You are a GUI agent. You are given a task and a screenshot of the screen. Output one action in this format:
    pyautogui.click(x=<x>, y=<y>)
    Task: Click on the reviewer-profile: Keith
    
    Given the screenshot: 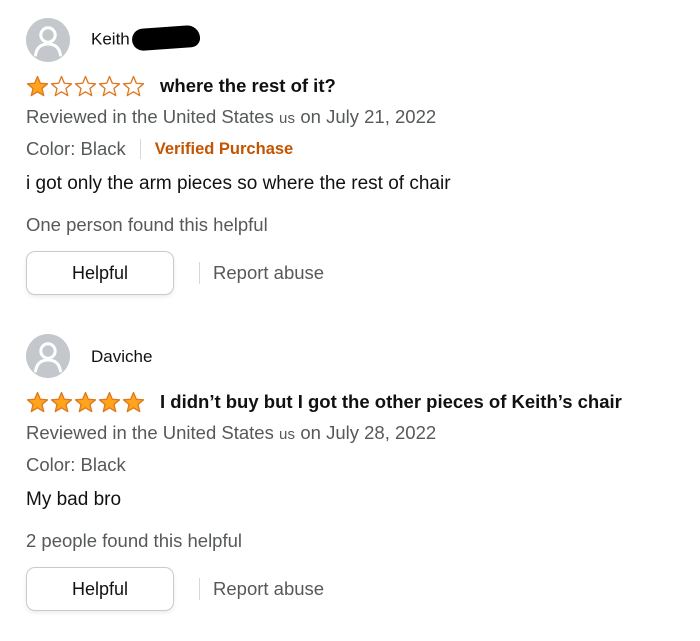 What is the action you would take?
    pyautogui.click(x=361, y=40)
    